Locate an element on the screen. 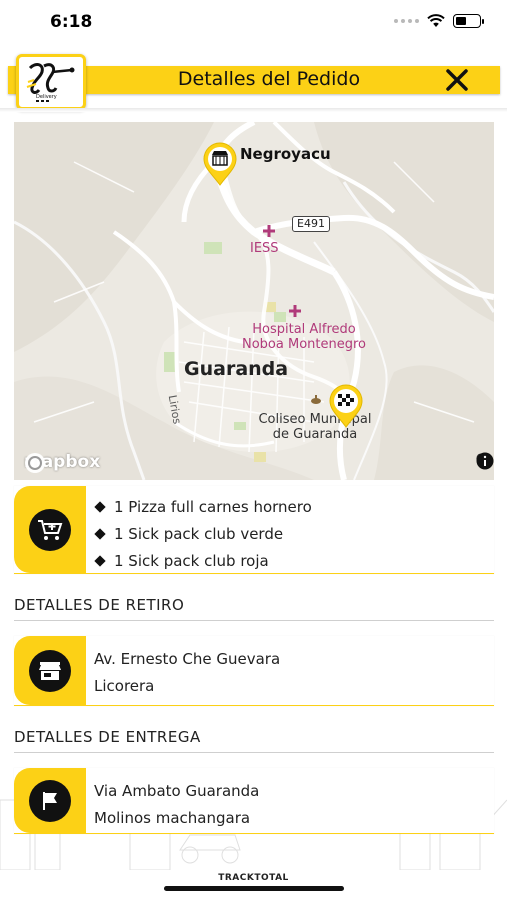 Image resolution: width=507 pixels, height=900 pixels. brand-footer: TRACKTOTAL is located at coordinates (253, 878).